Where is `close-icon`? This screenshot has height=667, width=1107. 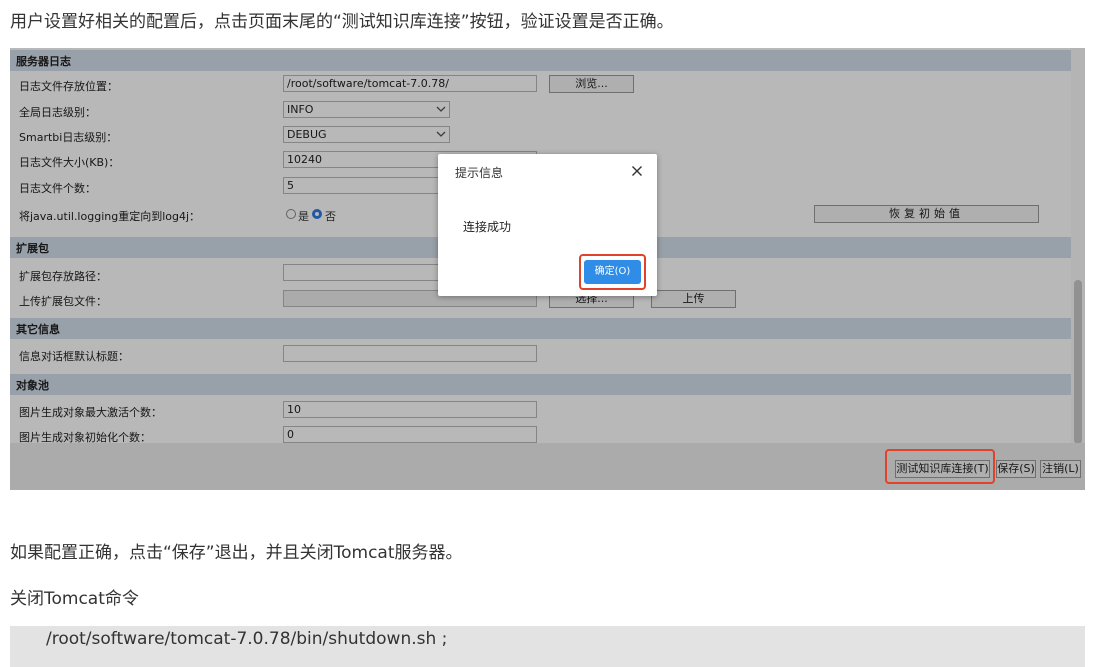
close-icon is located at coordinates (637, 171).